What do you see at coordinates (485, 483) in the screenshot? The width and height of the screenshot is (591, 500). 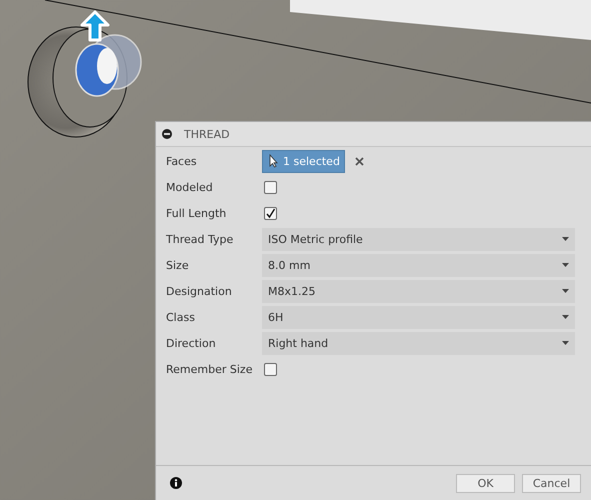 I see `dialog-button: OK` at bounding box center [485, 483].